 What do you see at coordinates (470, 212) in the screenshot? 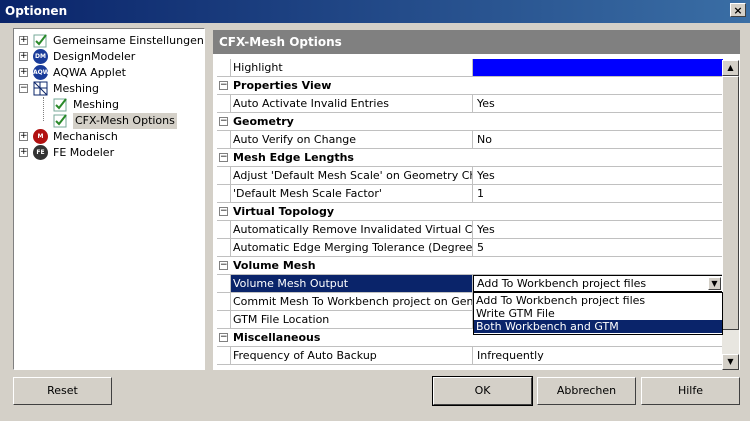
I see `category-virtual-topology: − Virtual Topology` at bounding box center [470, 212].